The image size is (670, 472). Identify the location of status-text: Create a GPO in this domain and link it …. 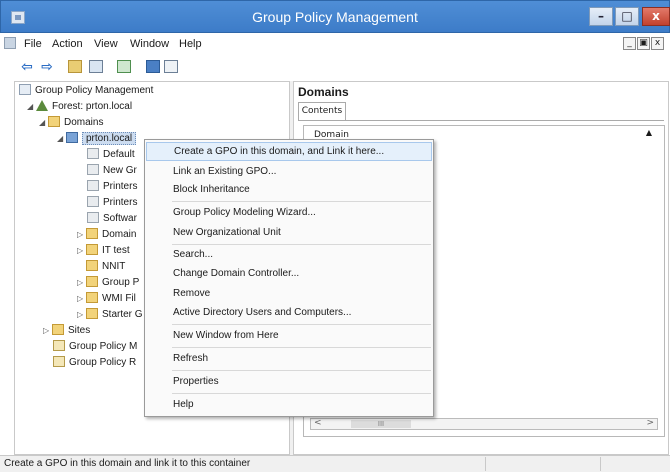
(127, 463).